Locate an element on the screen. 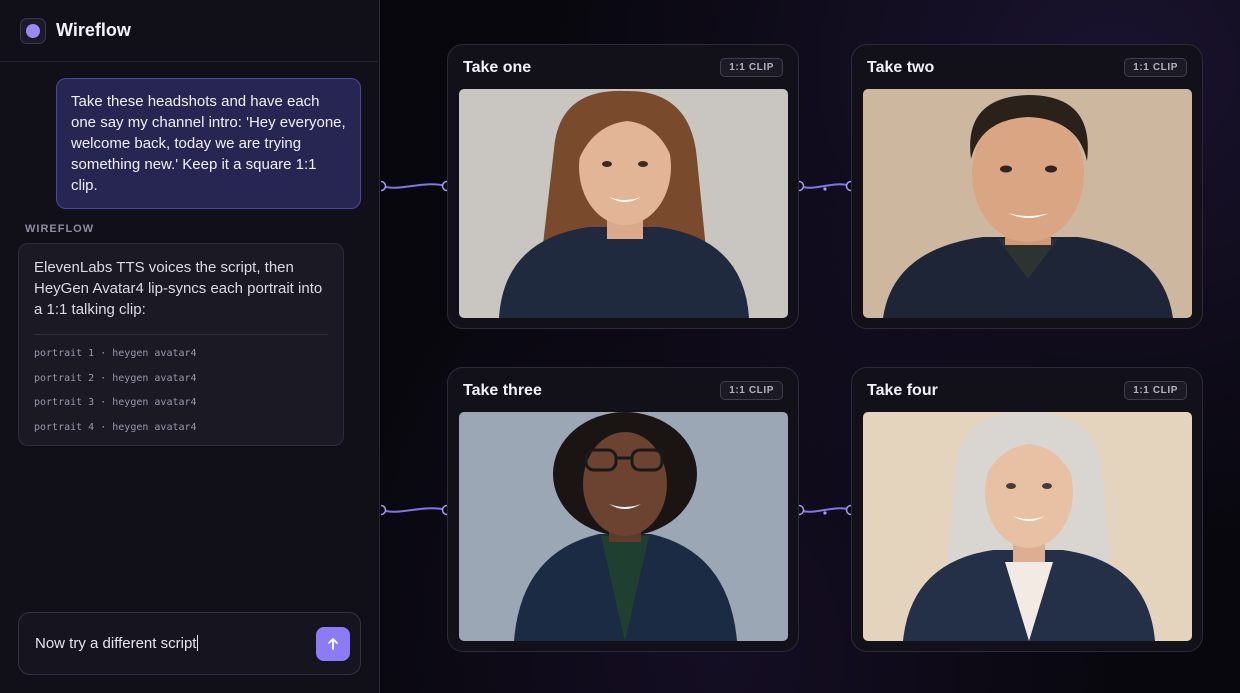  step-line: portrait 3 · heygen avatar4 is located at coordinates (115, 402).